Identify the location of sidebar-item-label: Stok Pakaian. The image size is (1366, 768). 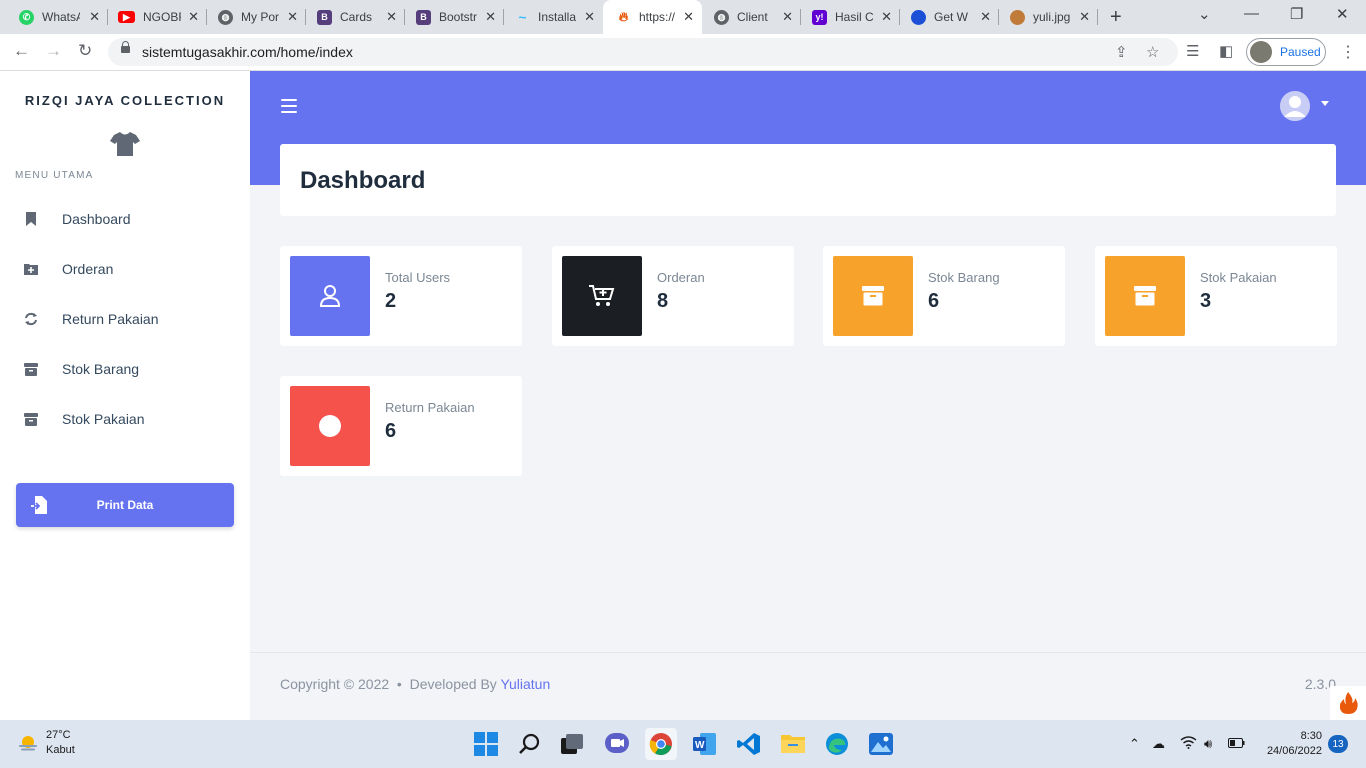
(103, 419).